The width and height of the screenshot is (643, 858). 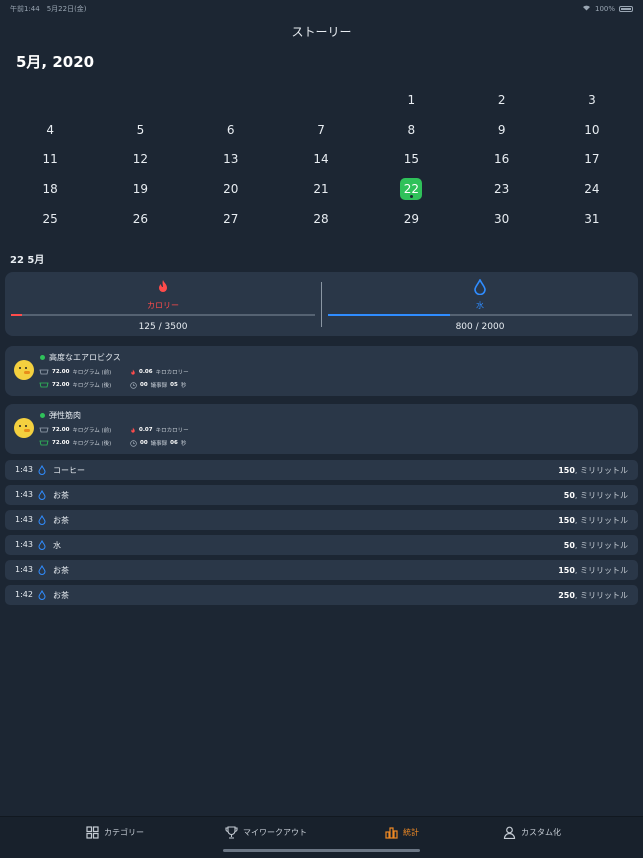 I want to click on calorie-progress-fill, so click(x=16, y=315).